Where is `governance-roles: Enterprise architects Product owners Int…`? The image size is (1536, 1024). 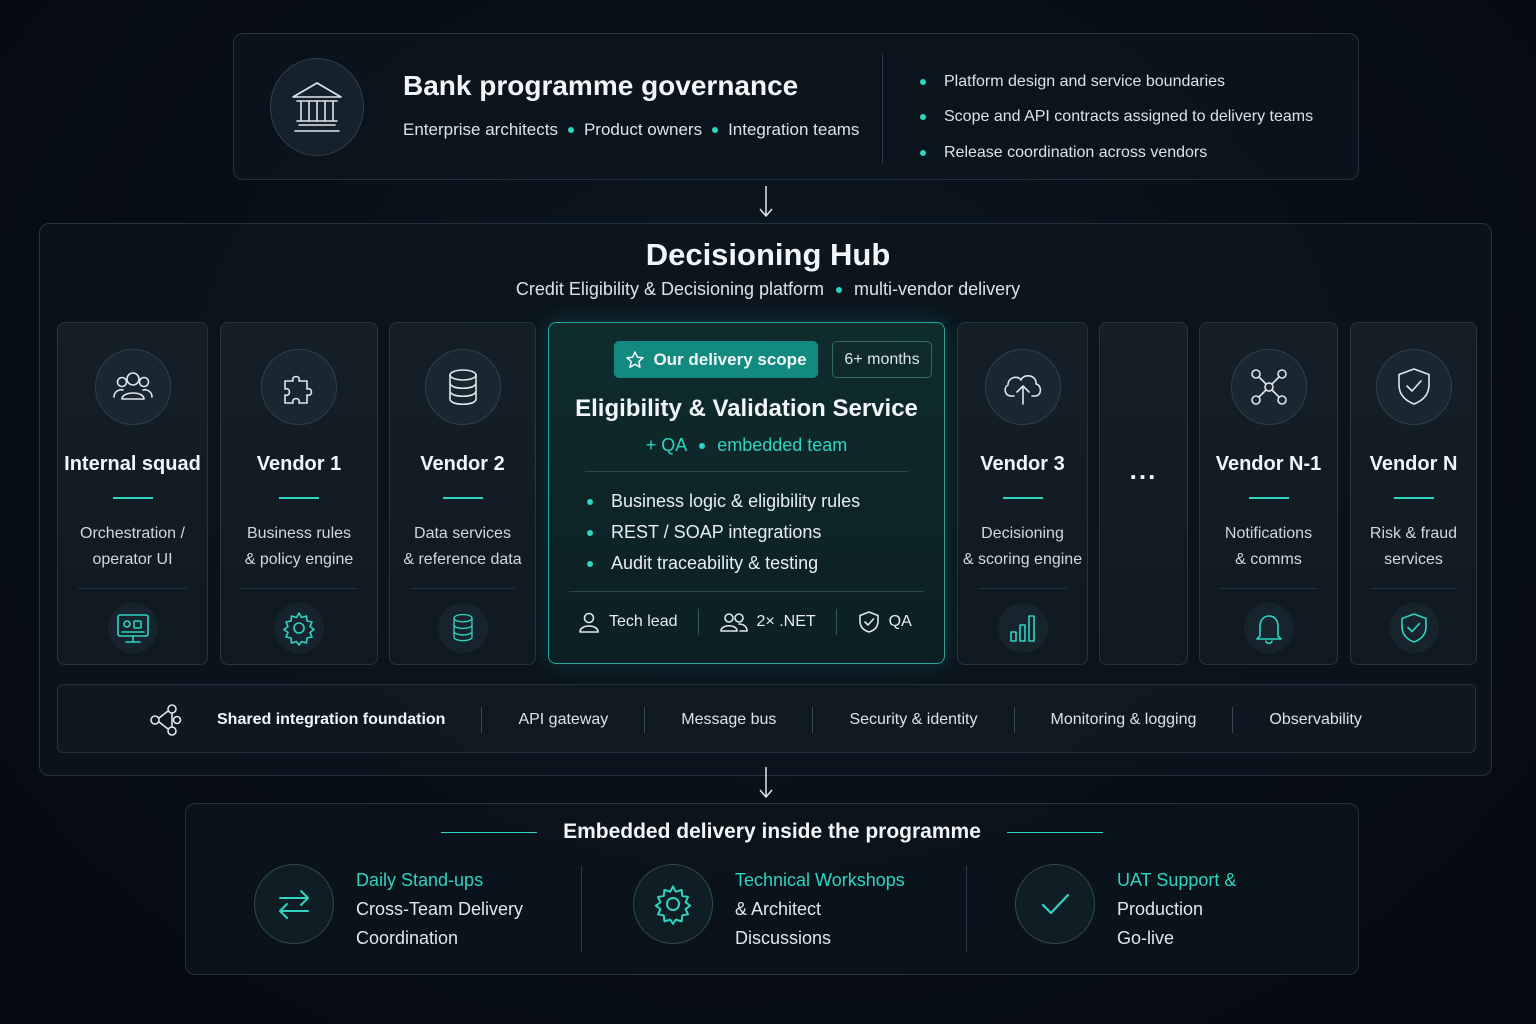
governance-roles: Enterprise architects Product owners Int… is located at coordinates (631, 130).